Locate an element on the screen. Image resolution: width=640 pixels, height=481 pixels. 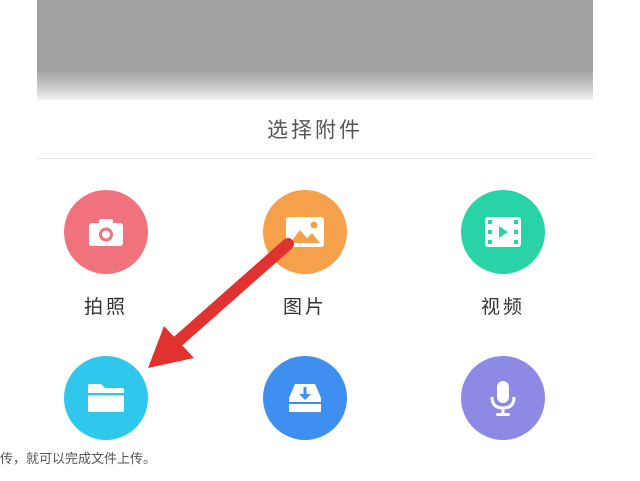
microphone-icon is located at coordinates (503, 398).